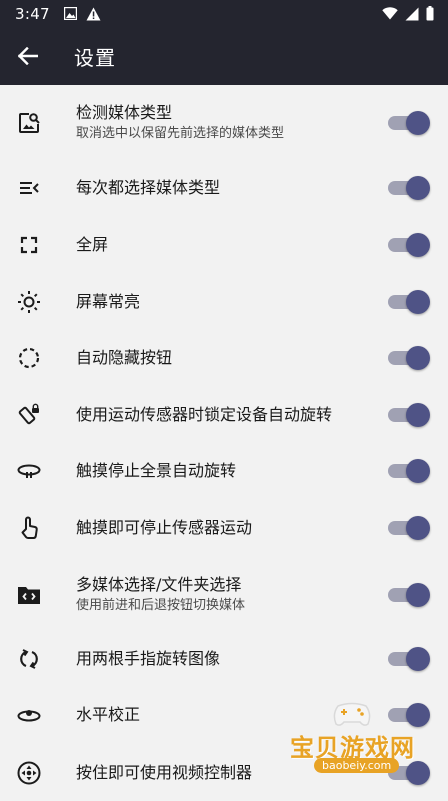  Describe the element at coordinates (161, 605) in the screenshot. I see `setting-subtitle: 使用前进和后退按钮切换媒体` at that location.